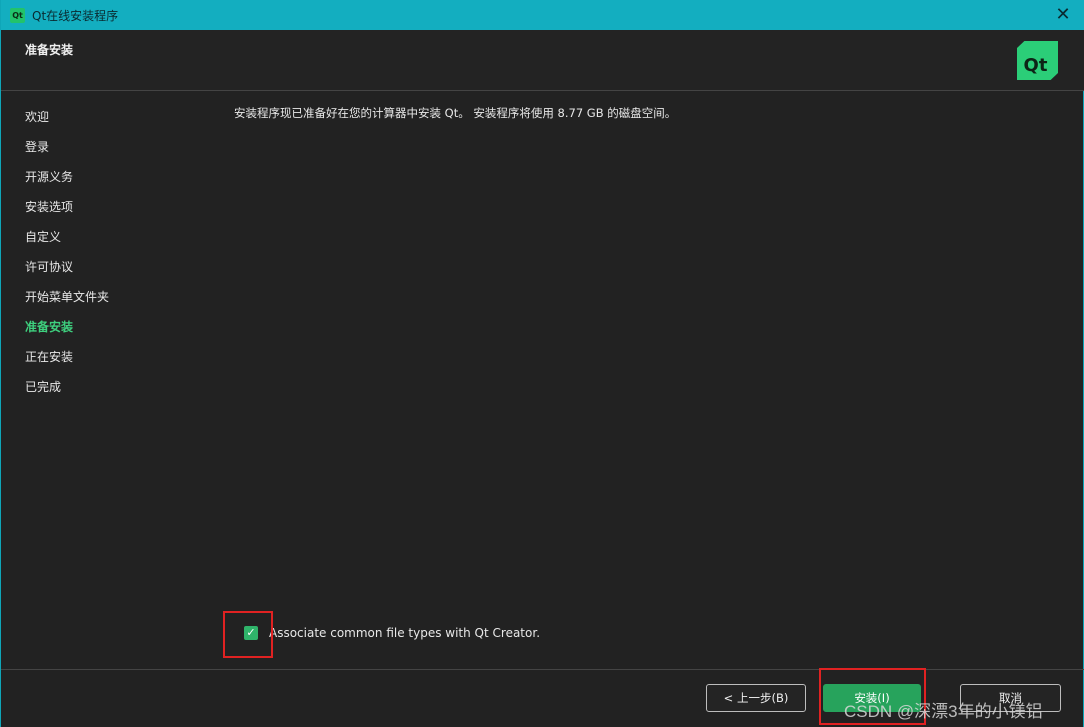  I want to click on sidebar-item-ready-to-install: 准备安装, so click(49, 327).